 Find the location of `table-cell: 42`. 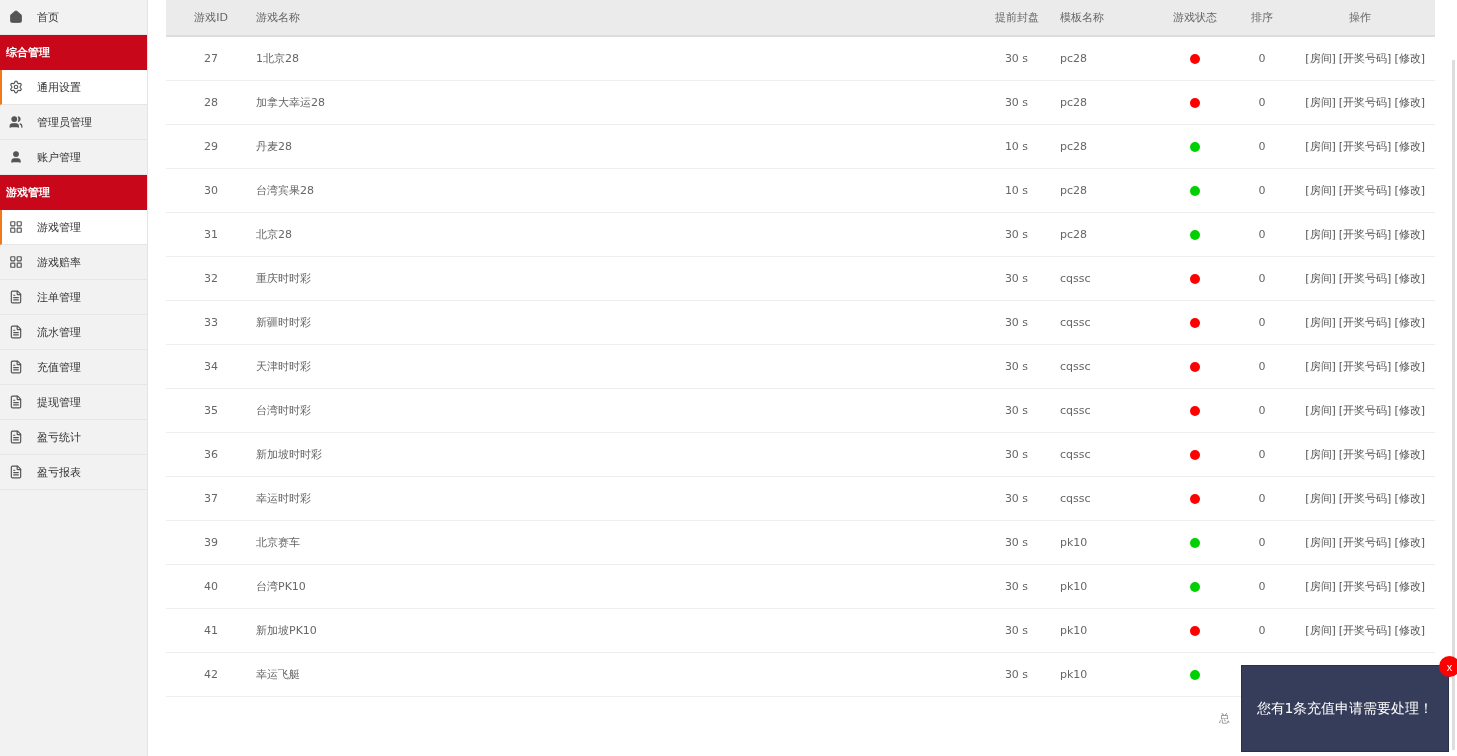

table-cell: 42 is located at coordinates (211, 674).